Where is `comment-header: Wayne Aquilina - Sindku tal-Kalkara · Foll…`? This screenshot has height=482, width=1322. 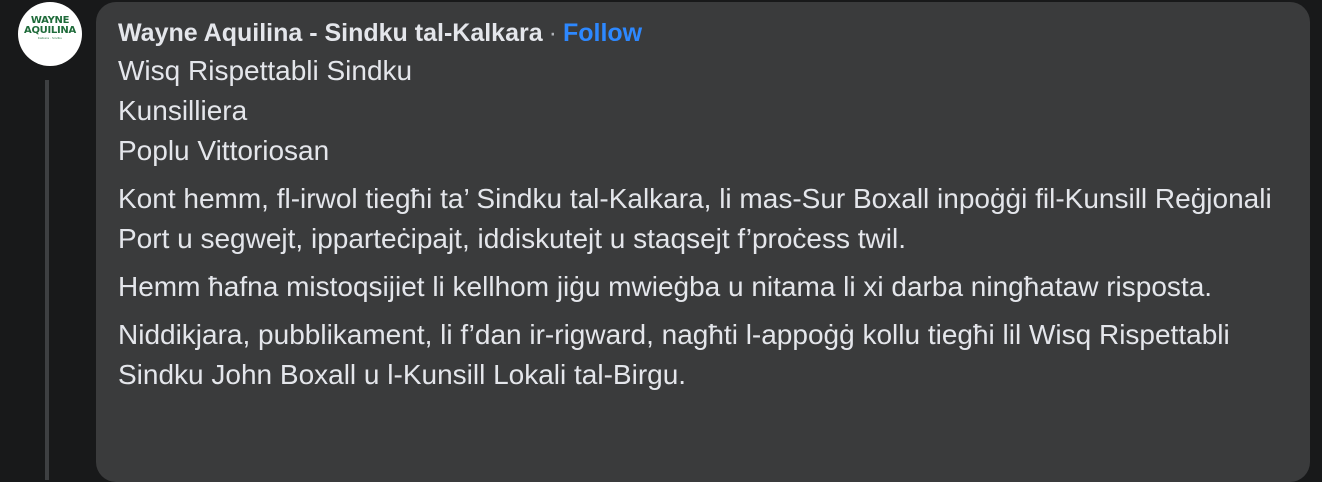
comment-header: Wayne Aquilina - Sindku tal-Kalkara · Foll… is located at coordinates (703, 33).